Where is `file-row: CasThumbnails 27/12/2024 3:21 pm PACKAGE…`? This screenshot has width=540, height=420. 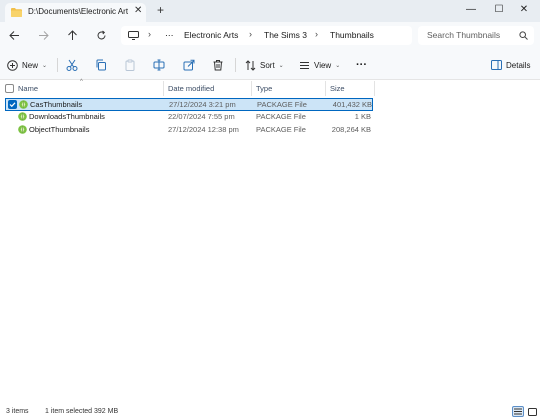
file-row: CasThumbnails 27/12/2024 3:21 pm PACKAGE… is located at coordinates (189, 104).